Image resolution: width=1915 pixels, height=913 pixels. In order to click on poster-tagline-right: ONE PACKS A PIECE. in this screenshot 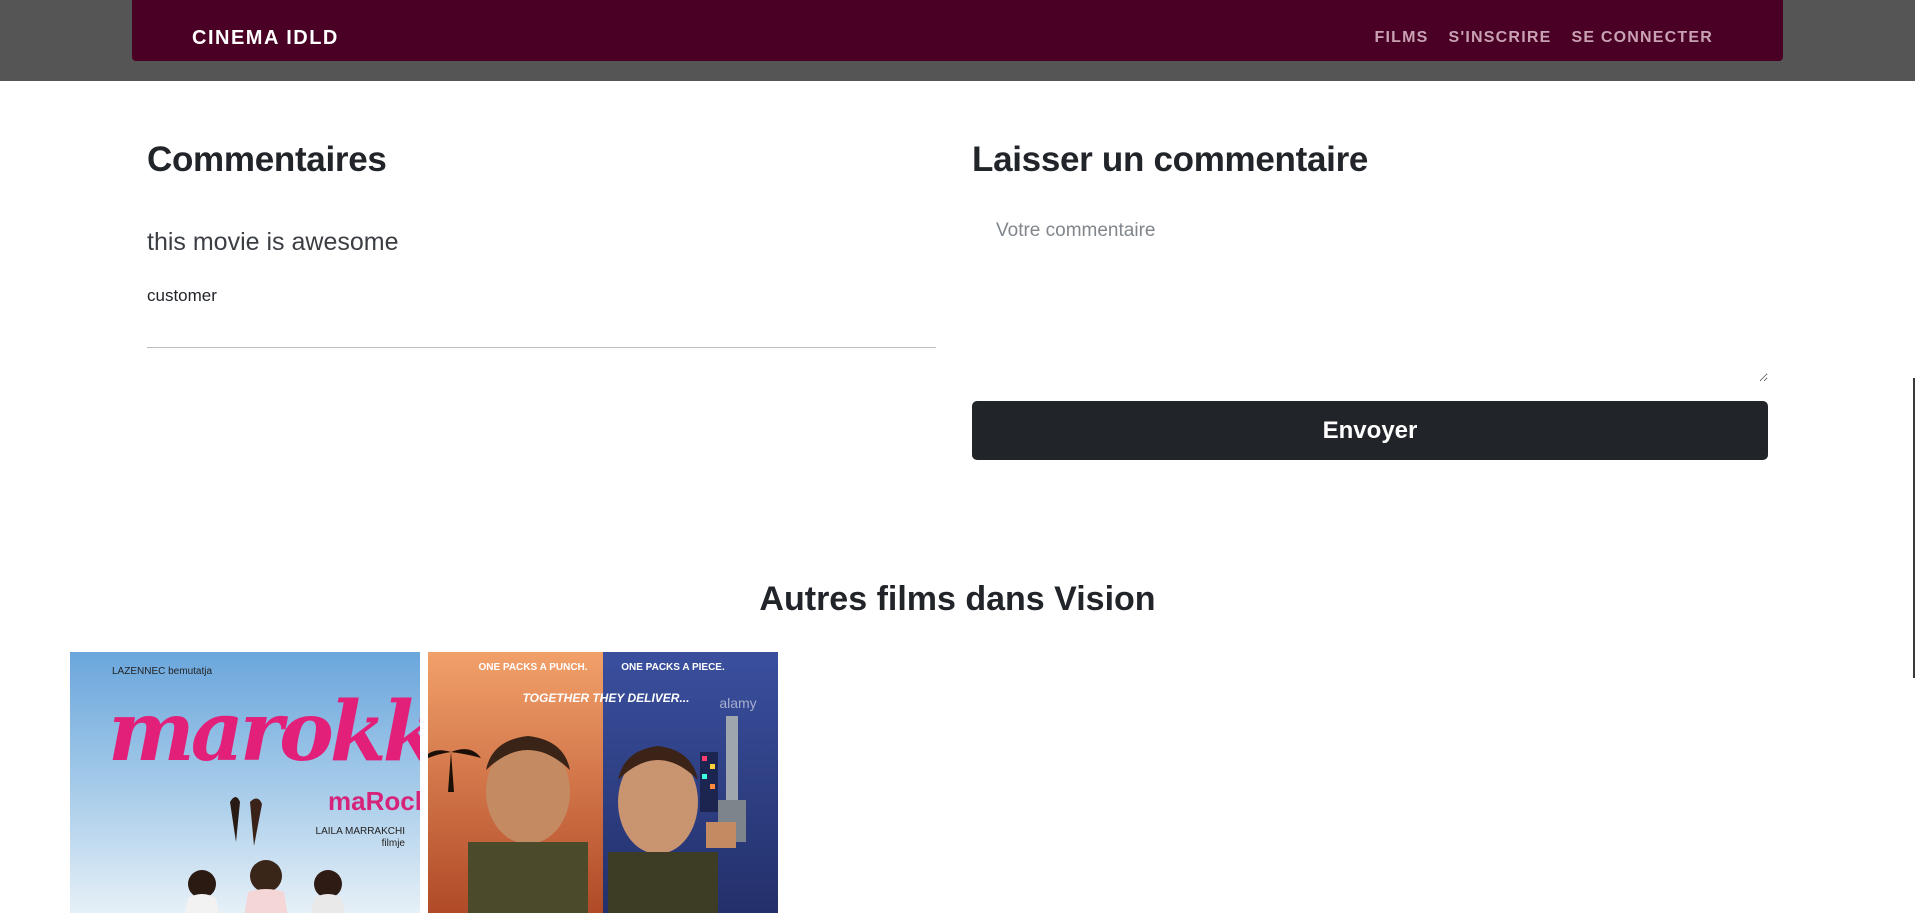, I will do `click(673, 667)`.